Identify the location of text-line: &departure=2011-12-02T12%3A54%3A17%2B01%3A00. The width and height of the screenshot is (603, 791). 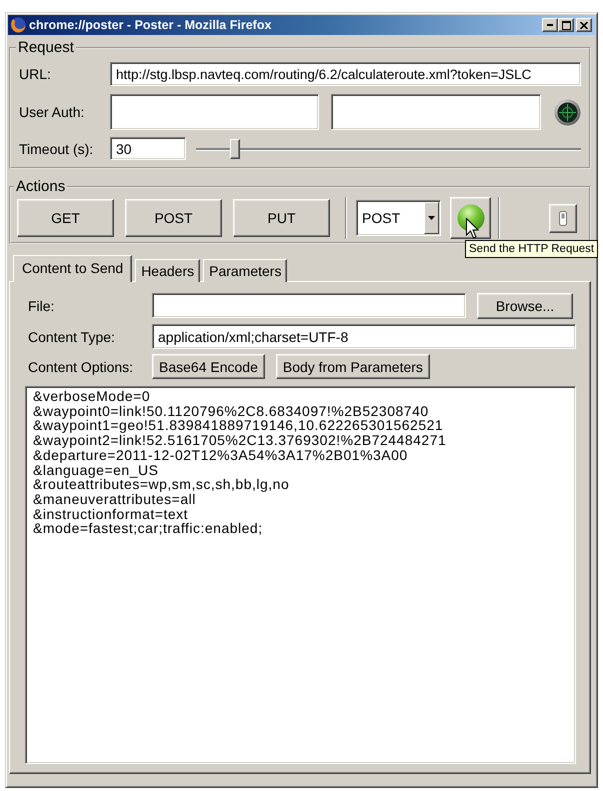
(220, 455).